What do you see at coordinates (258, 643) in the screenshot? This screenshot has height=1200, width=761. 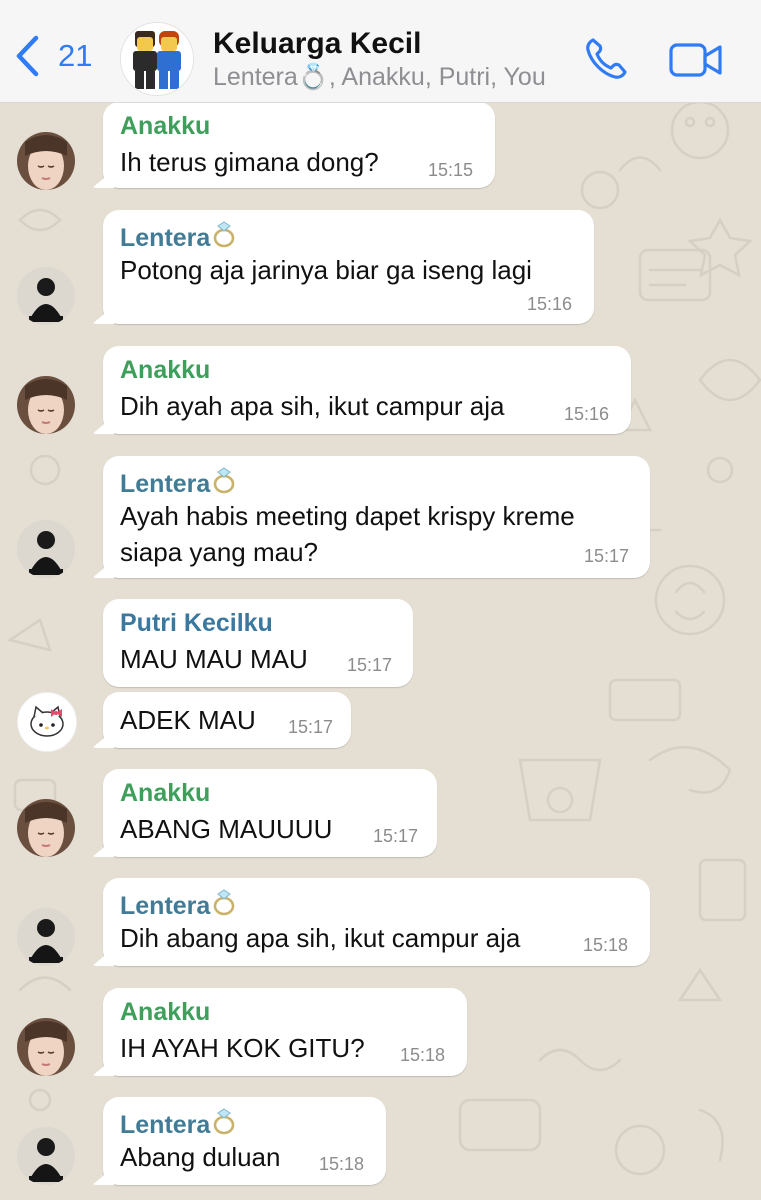 I see `message-bubble: Putri Kecilku MAU MAU MAU 15:17` at bounding box center [258, 643].